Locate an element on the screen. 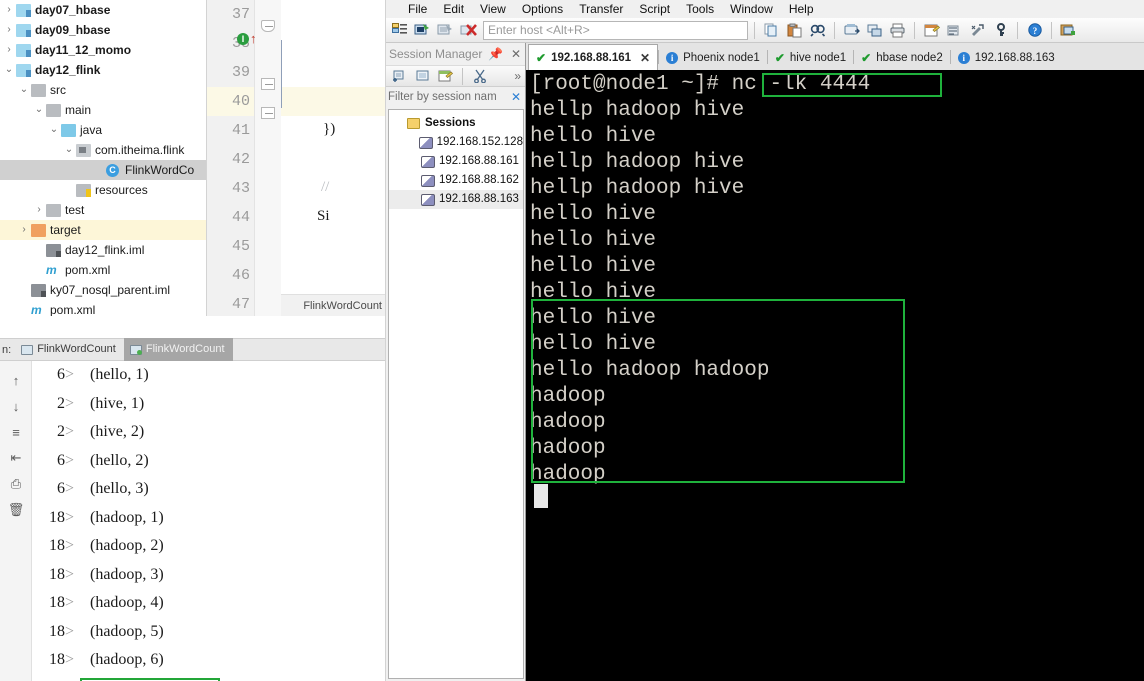 The height and width of the screenshot is (681, 1144). tree-item-day12-flink-iml: day12_flink.iml is located at coordinates (103, 250).